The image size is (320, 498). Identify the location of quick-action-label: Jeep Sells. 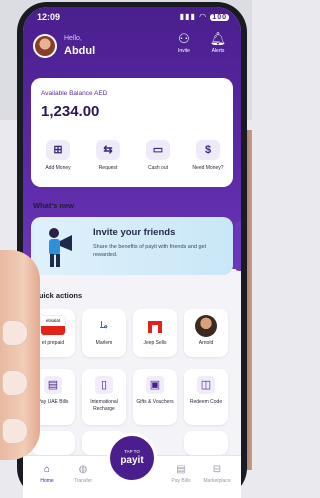
(155, 343).